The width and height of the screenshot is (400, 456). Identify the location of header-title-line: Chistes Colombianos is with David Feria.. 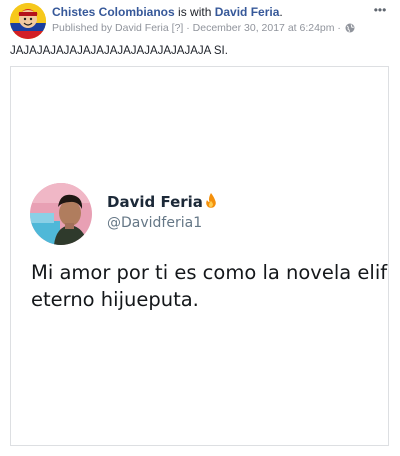
(212, 12).